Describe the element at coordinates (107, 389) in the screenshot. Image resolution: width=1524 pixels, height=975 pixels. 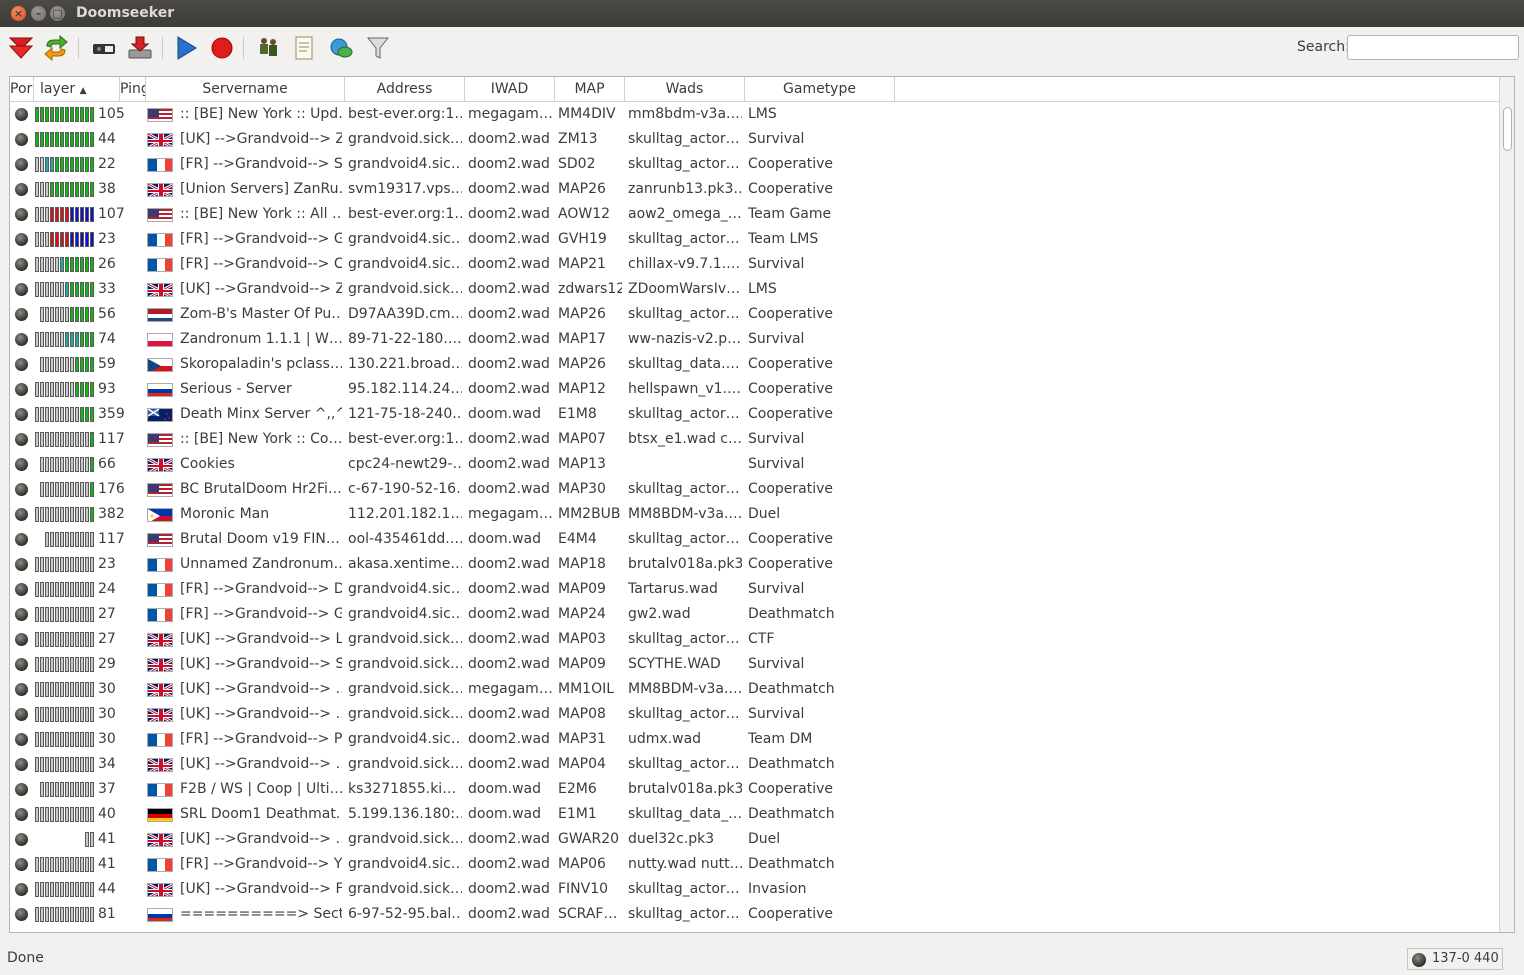
I see `ping-cell: 93` at that location.